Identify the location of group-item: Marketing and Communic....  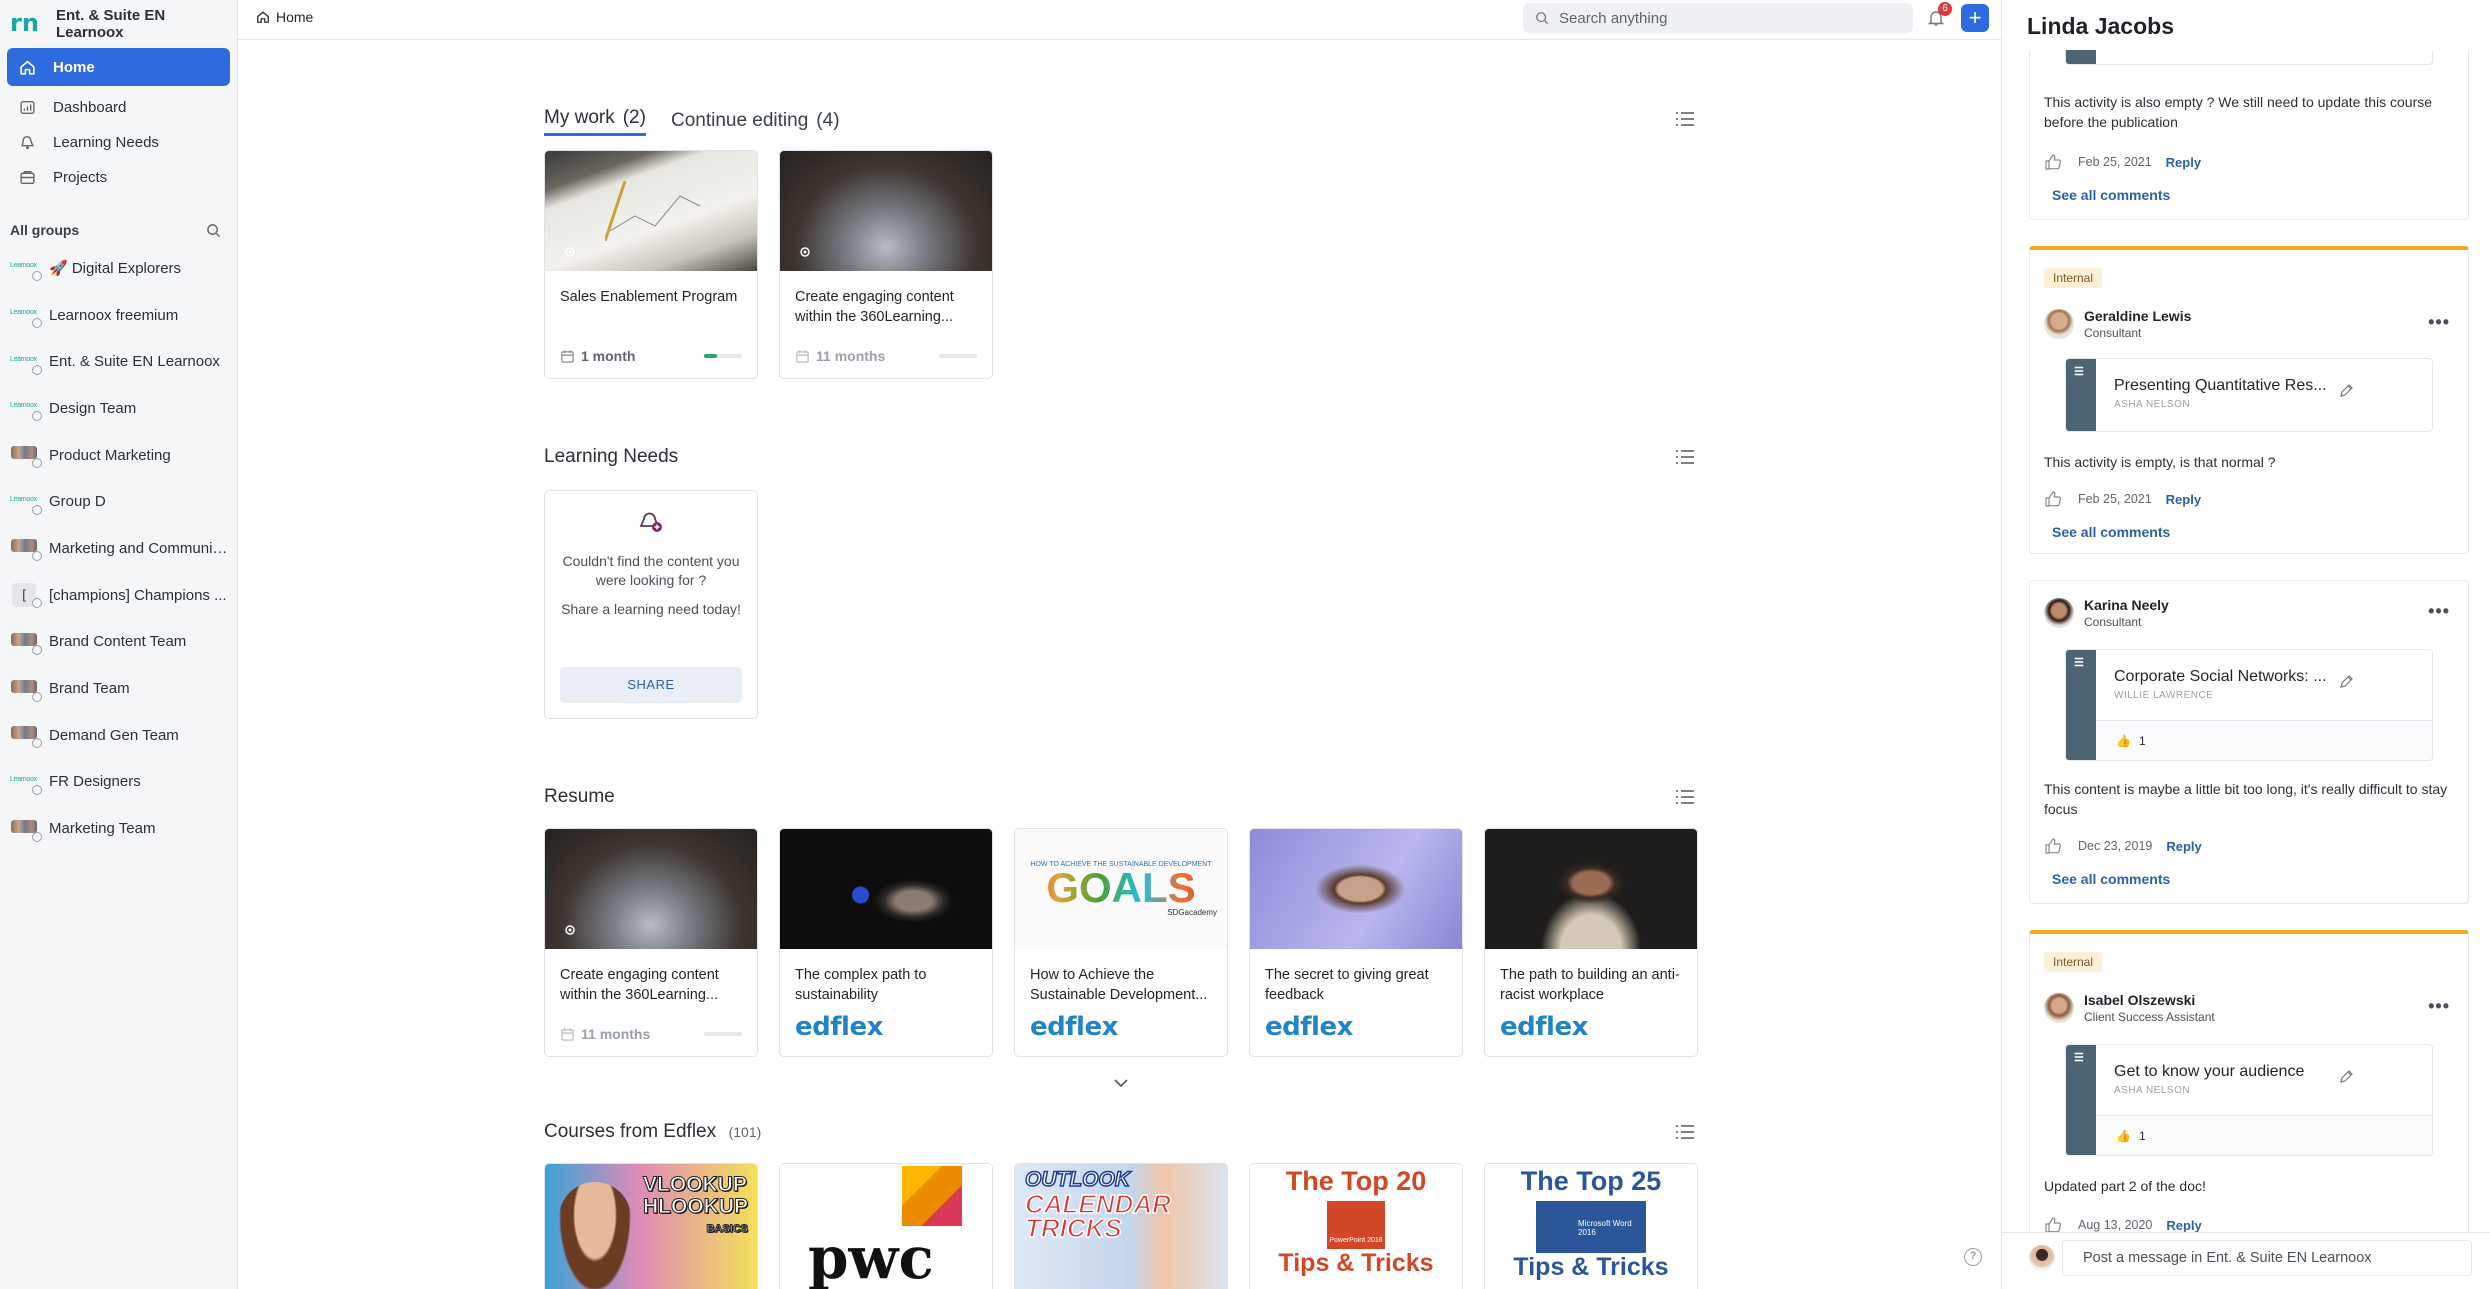
(118, 548).